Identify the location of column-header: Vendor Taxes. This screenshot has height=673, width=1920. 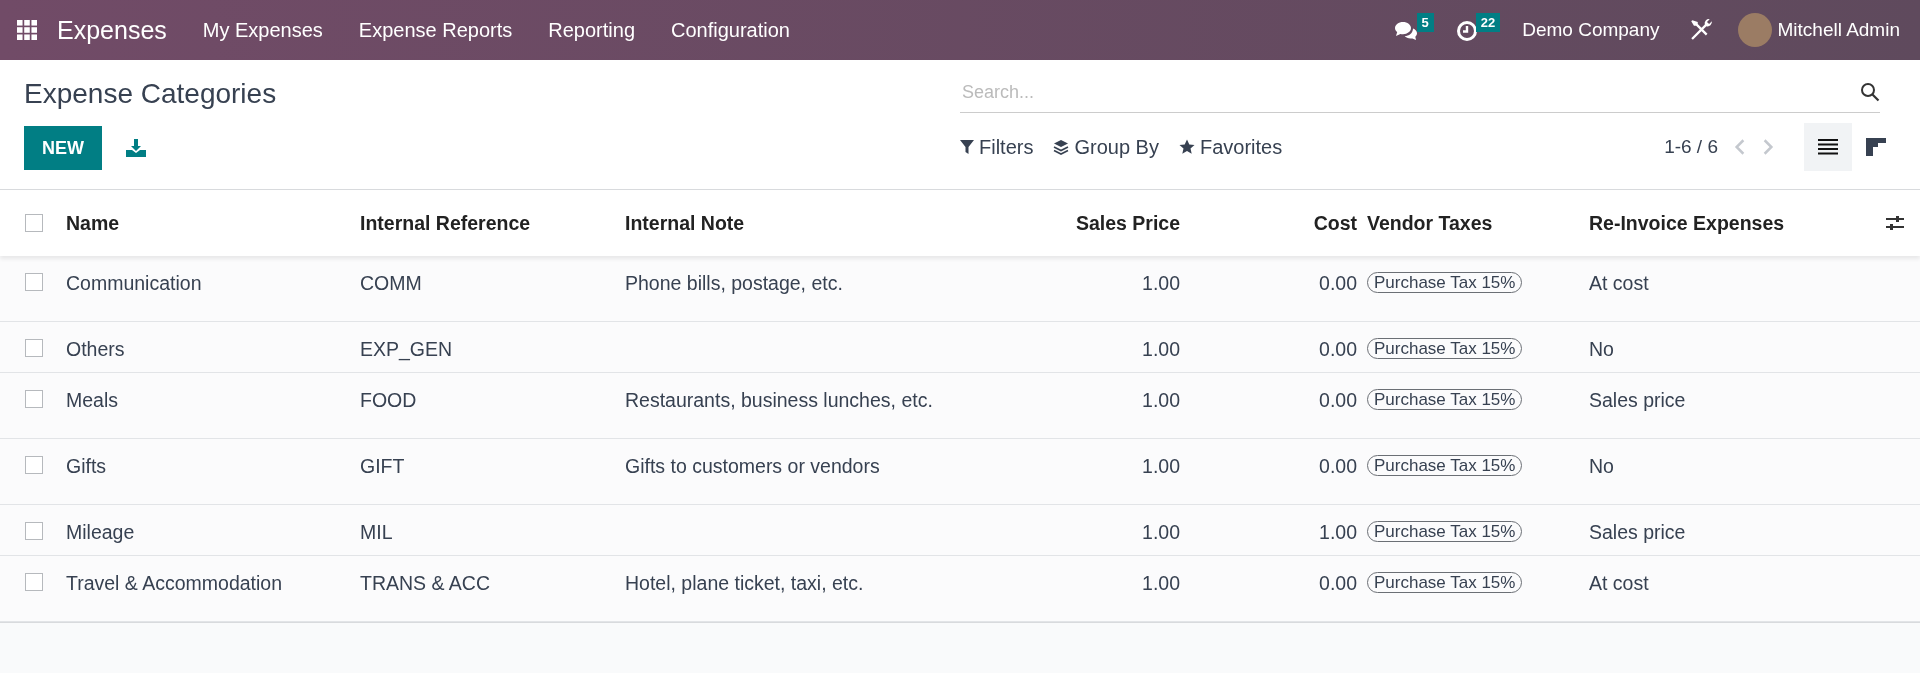
(1473, 223).